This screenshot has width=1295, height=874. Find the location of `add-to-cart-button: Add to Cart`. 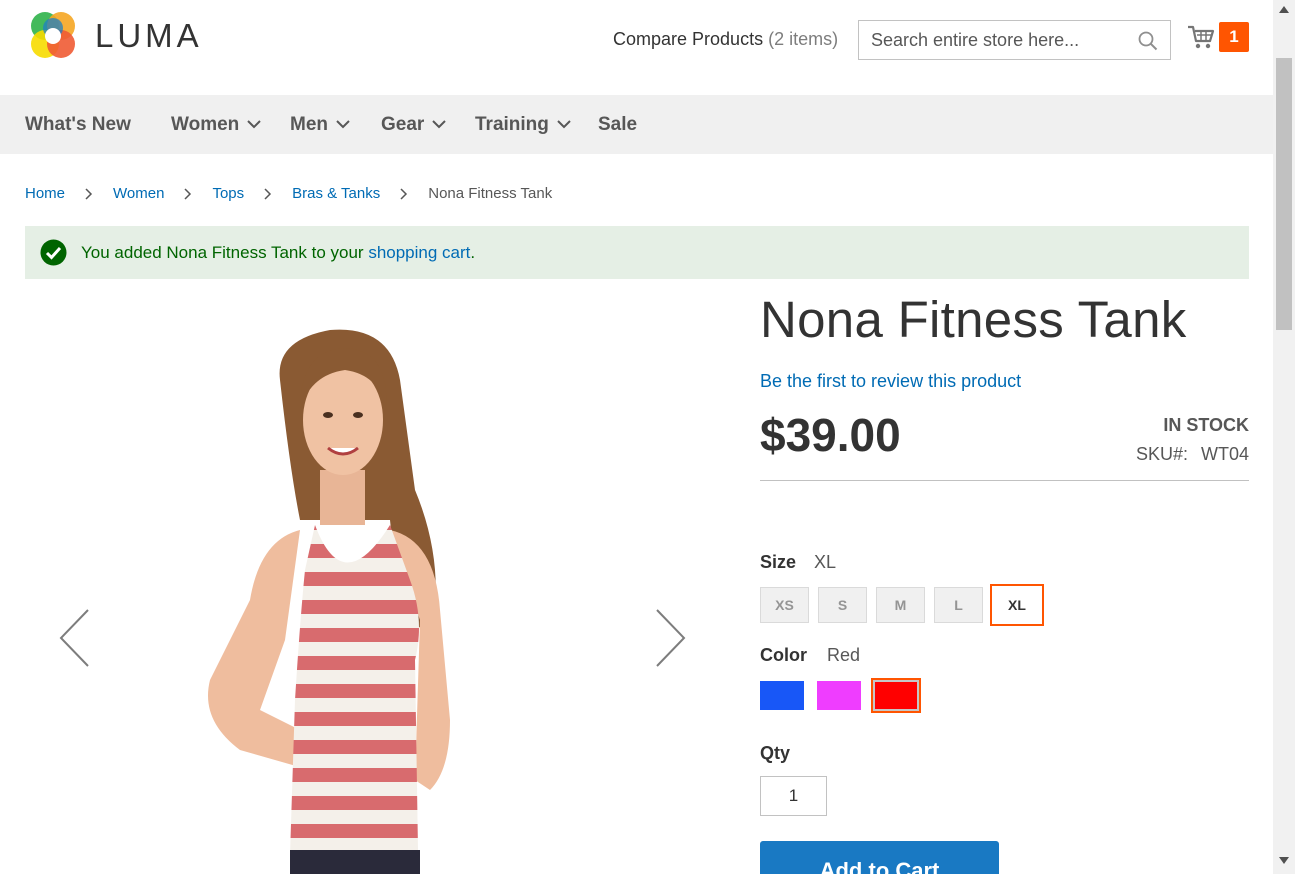

add-to-cart-button: Add to Cart is located at coordinates (879, 857).